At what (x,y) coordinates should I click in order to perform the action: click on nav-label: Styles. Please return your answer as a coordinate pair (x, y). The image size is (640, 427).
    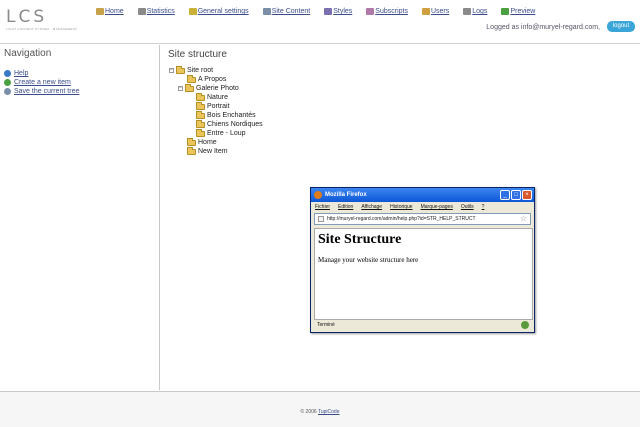
    Looking at the image, I should click on (343, 11).